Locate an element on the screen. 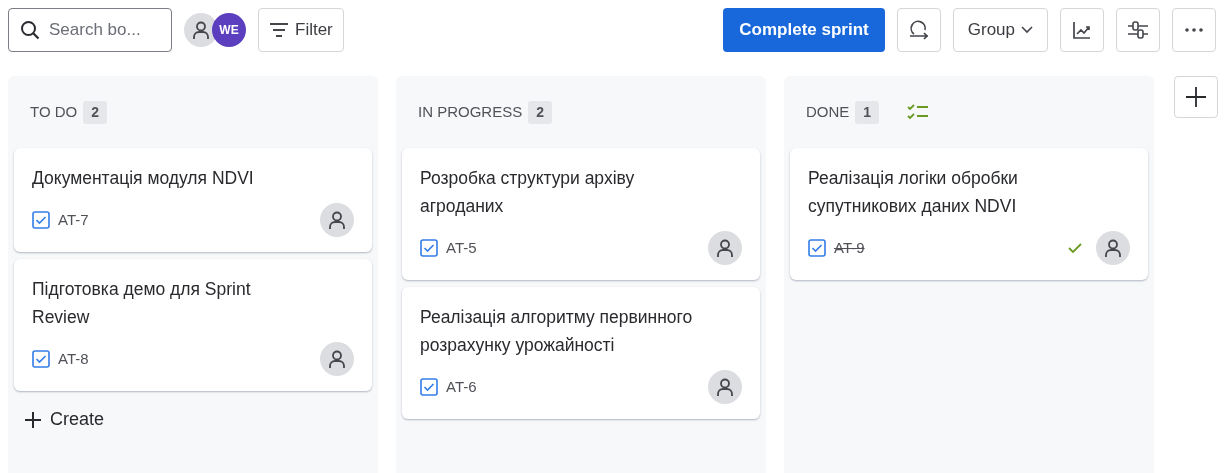 This screenshot has width=1224, height=473. issue-card: Розробка структури архіву агроданих AT-5 is located at coordinates (581, 214).